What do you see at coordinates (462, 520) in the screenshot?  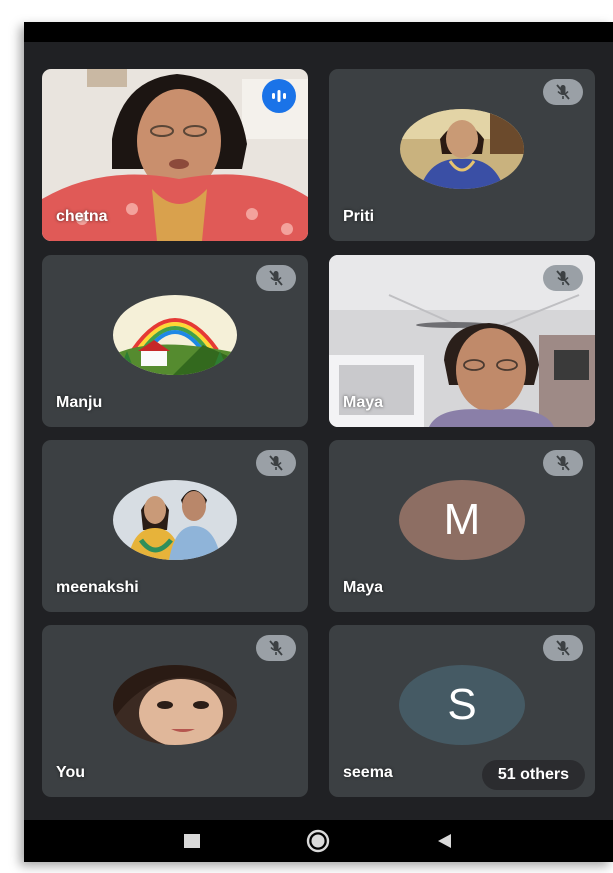 I see `participant-initial-avatar: M` at bounding box center [462, 520].